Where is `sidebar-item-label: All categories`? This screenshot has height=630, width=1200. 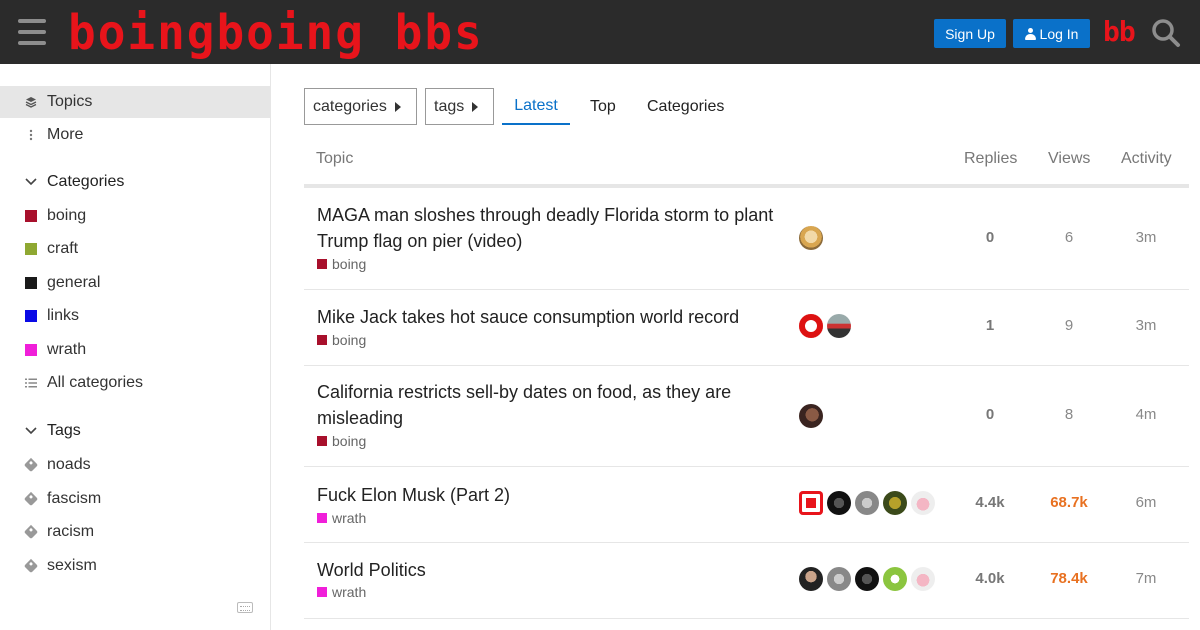
sidebar-item-label: All categories is located at coordinates (95, 382).